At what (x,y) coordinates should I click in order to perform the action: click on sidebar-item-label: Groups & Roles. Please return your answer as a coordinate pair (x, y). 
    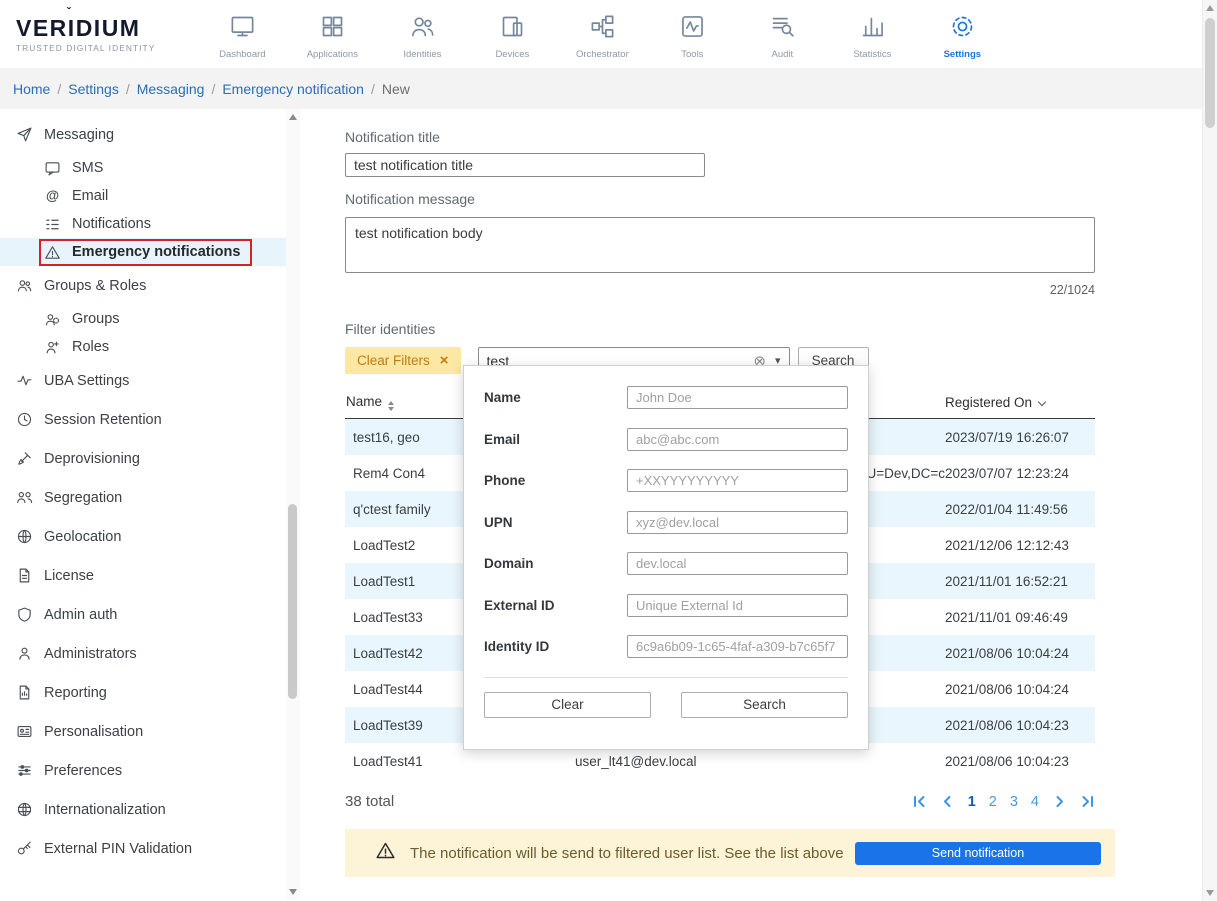
    Looking at the image, I should click on (95, 285).